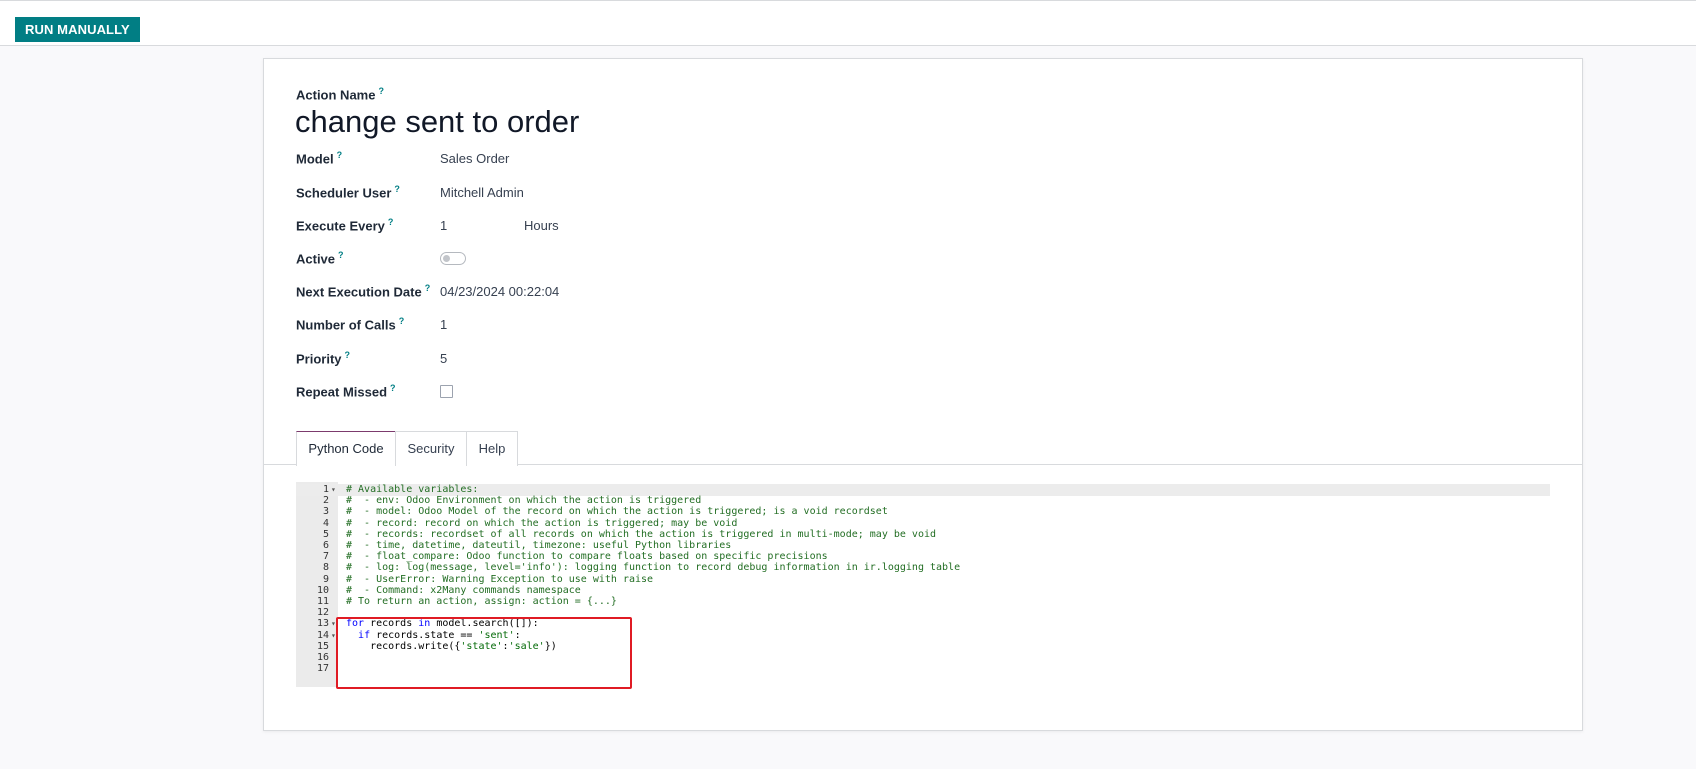 This screenshot has height=769, width=1696. I want to click on line-number: 9, so click(325, 579).